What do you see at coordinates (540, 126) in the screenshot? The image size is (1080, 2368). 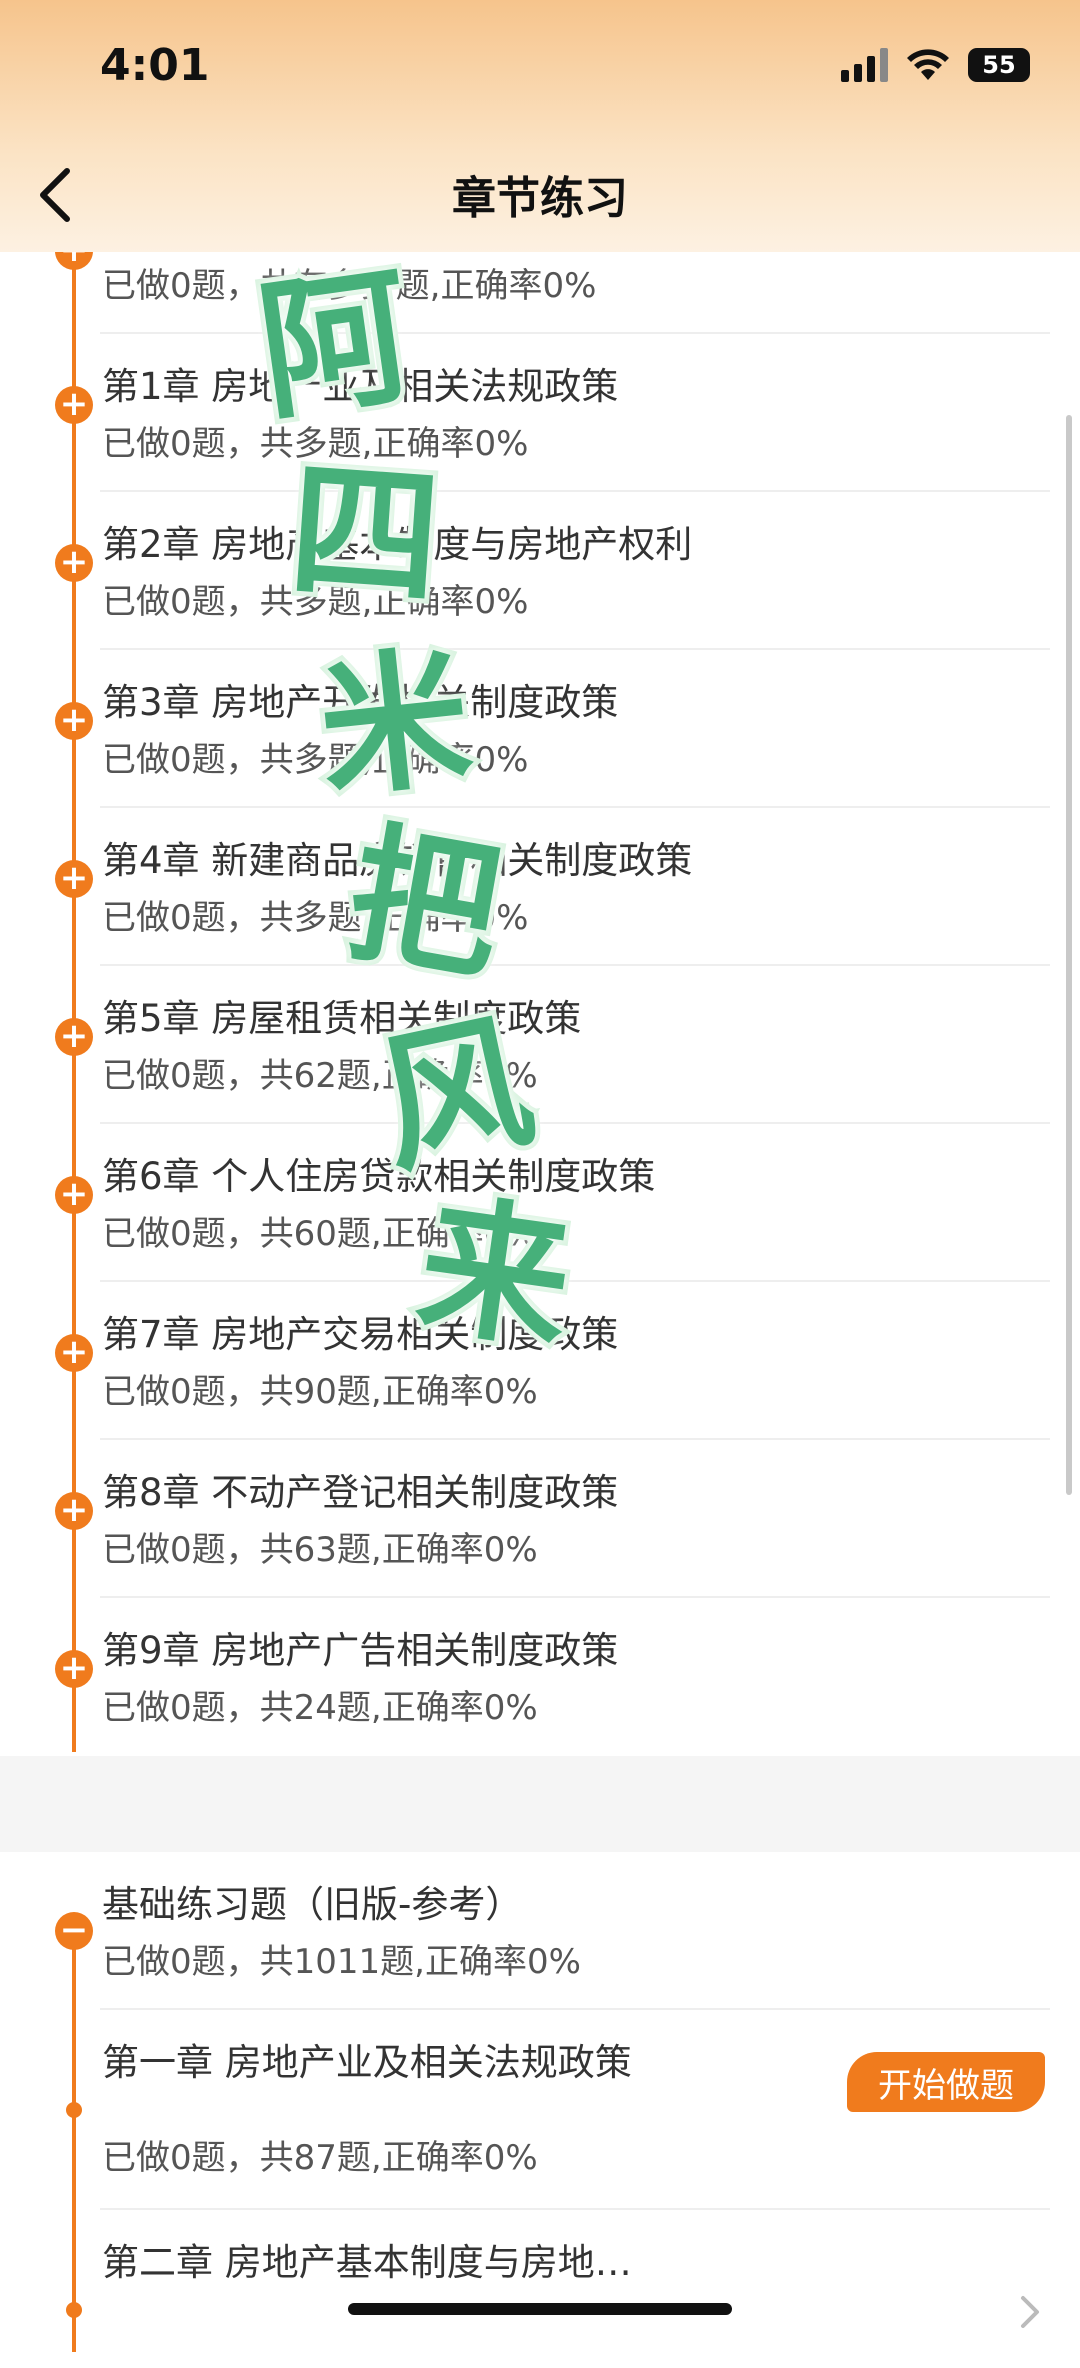 I see `header: 4:01 55 章节练习` at bounding box center [540, 126].